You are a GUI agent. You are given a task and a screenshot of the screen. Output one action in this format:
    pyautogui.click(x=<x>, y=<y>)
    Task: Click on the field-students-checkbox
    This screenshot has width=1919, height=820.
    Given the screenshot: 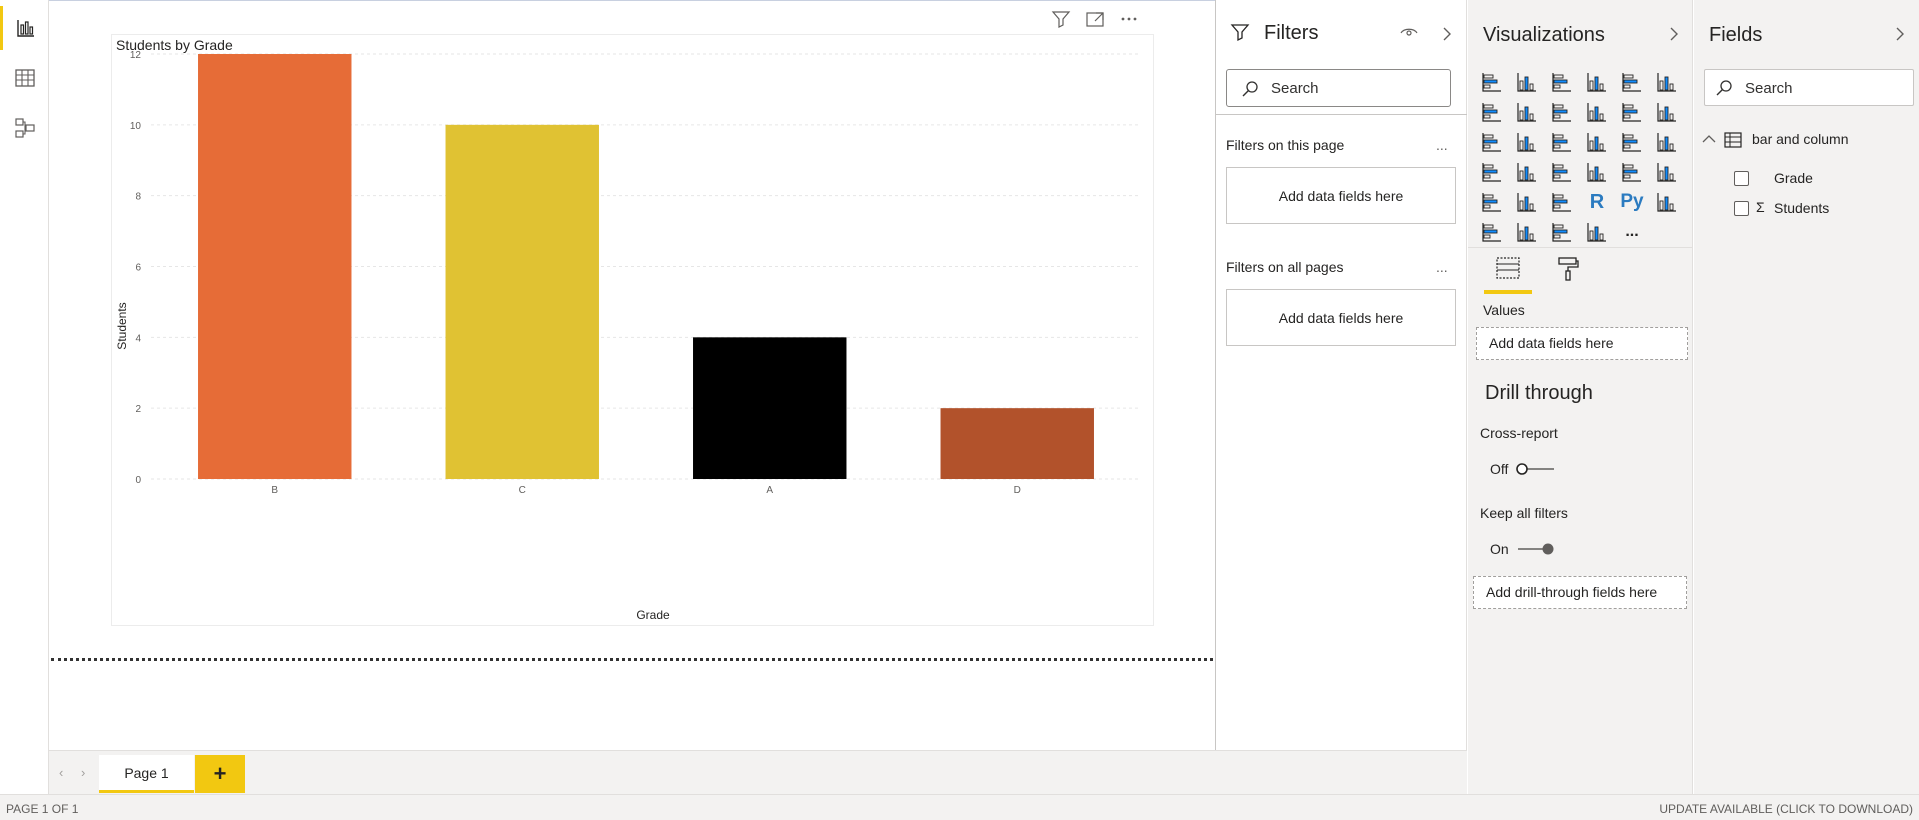 What is the action you would take?
    pyautogui.click(x=1741, y=208)
    